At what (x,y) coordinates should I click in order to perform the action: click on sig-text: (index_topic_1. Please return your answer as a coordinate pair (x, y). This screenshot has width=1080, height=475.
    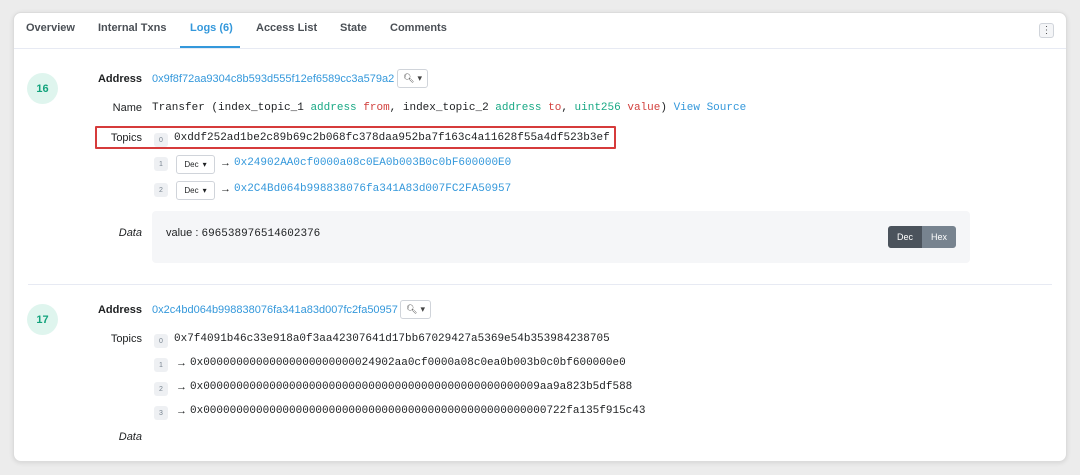
    Looking at the image, I should click on (257, 108).